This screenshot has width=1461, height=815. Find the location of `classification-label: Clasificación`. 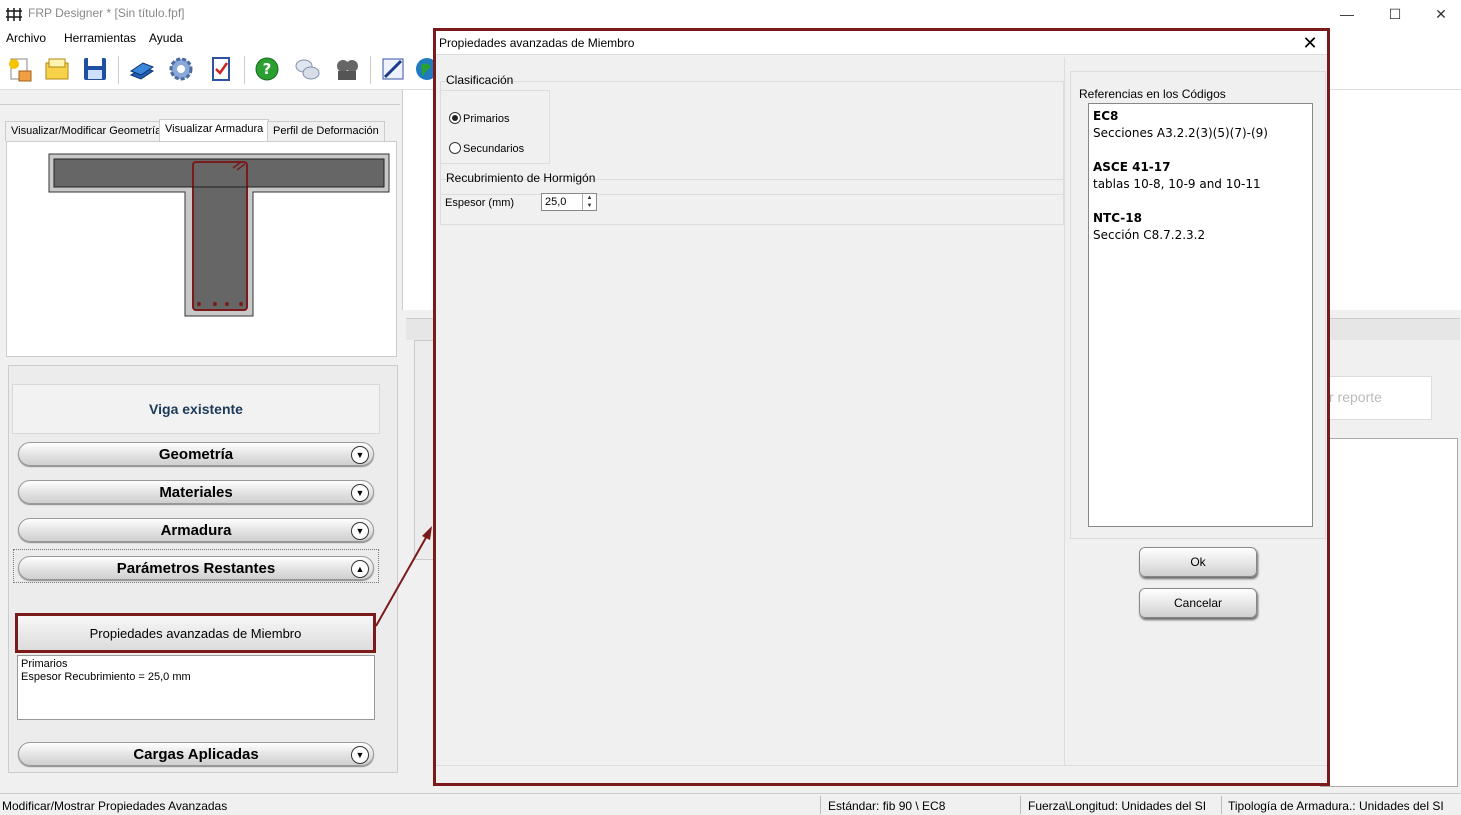

classification-label: Clasificación is located at coordinates (480, 80).